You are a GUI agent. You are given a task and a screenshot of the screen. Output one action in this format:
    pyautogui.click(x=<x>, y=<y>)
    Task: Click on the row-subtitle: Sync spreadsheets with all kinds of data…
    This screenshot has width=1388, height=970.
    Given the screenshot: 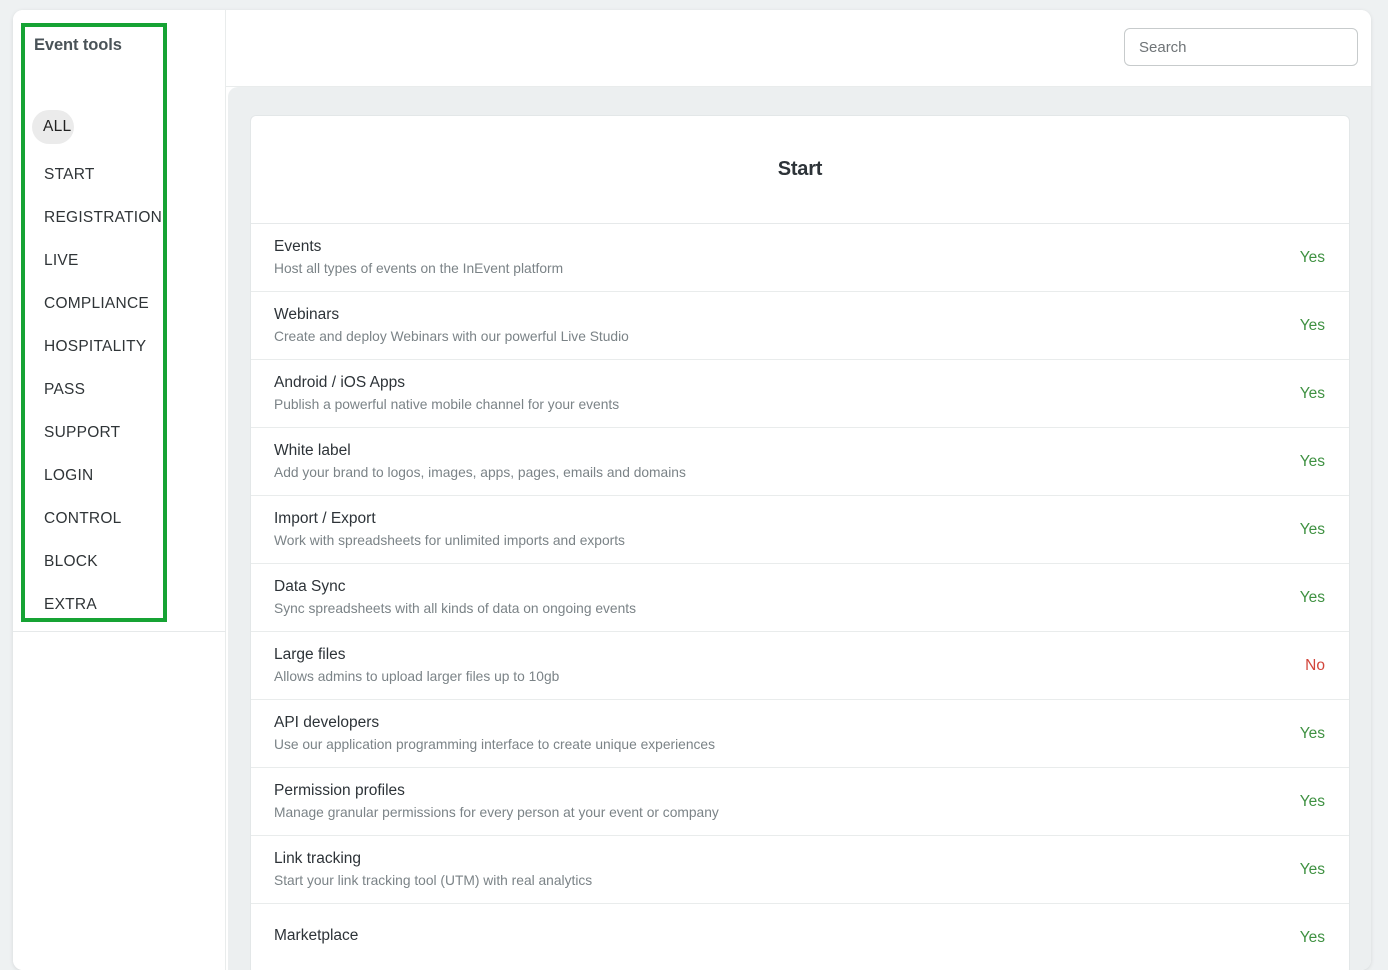 What is the action you would take?
    pyautogui.click(x=455, y=608)
    